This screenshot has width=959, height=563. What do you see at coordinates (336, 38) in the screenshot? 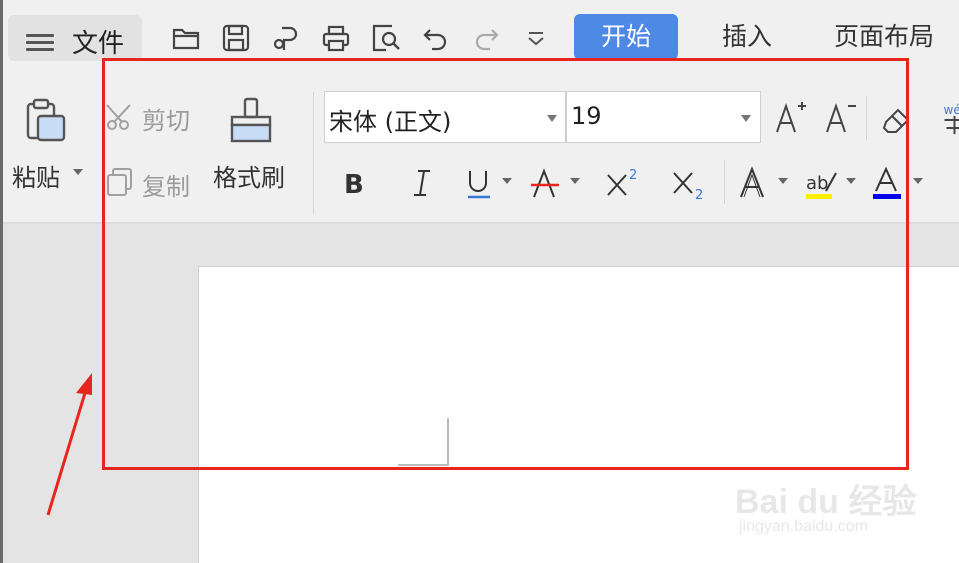
I see `print-icon` at bounding box center [336, 38].